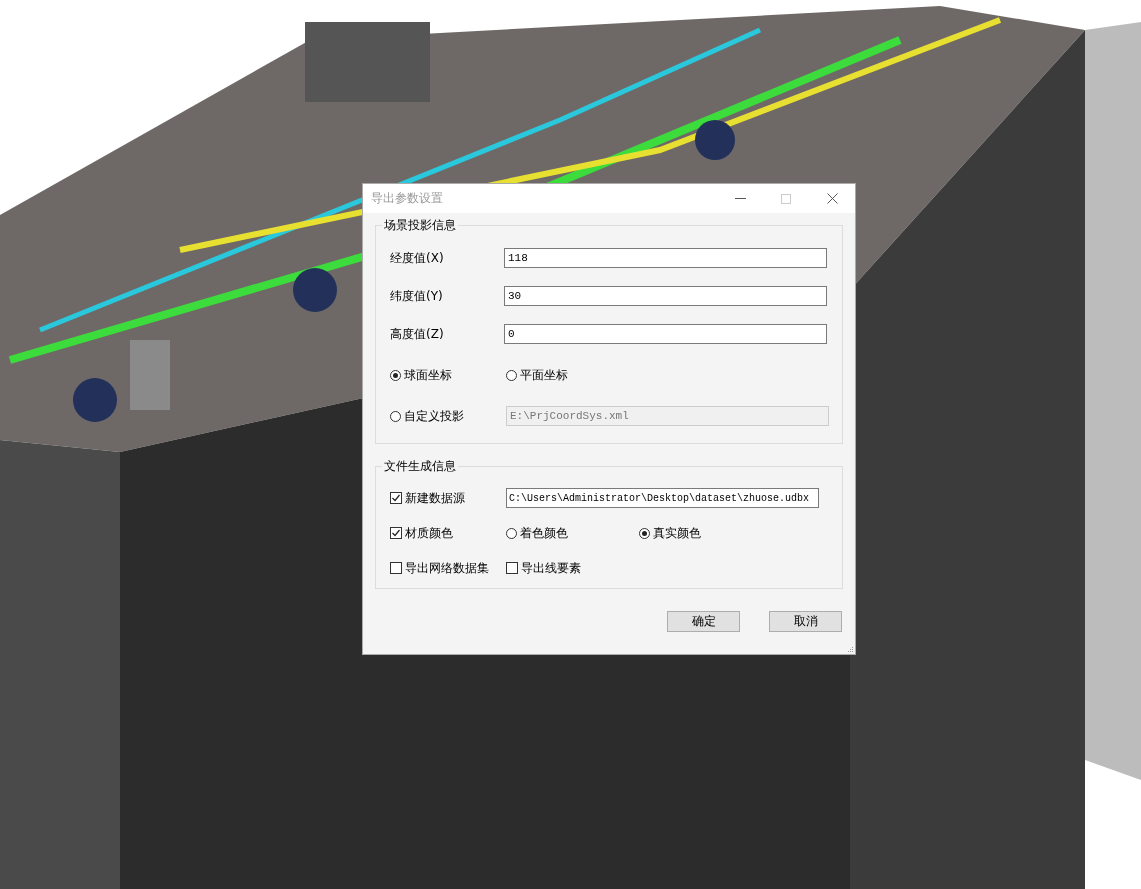  I want to click on text-field: 30, so click(665, 296).